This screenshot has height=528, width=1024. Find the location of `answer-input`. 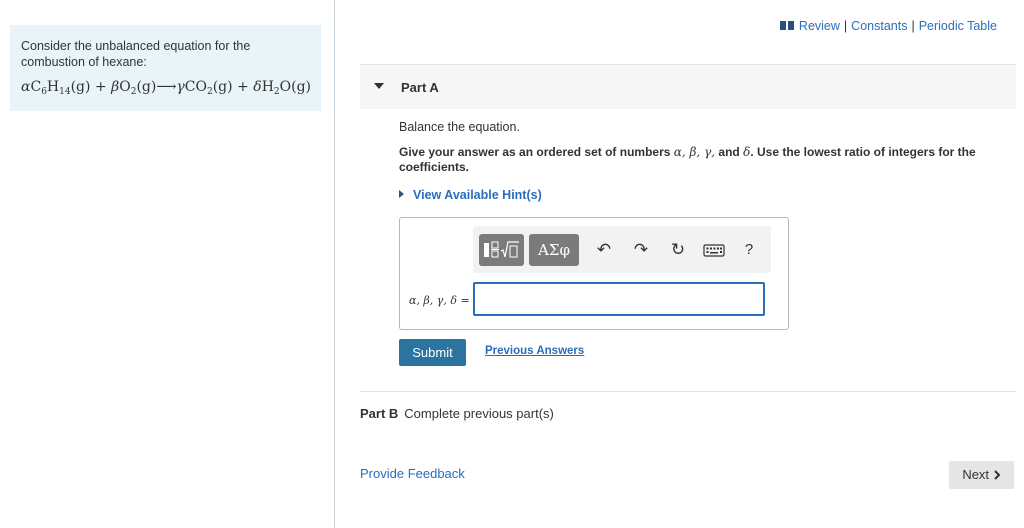

answer-input is located at coordinates (619, 299).